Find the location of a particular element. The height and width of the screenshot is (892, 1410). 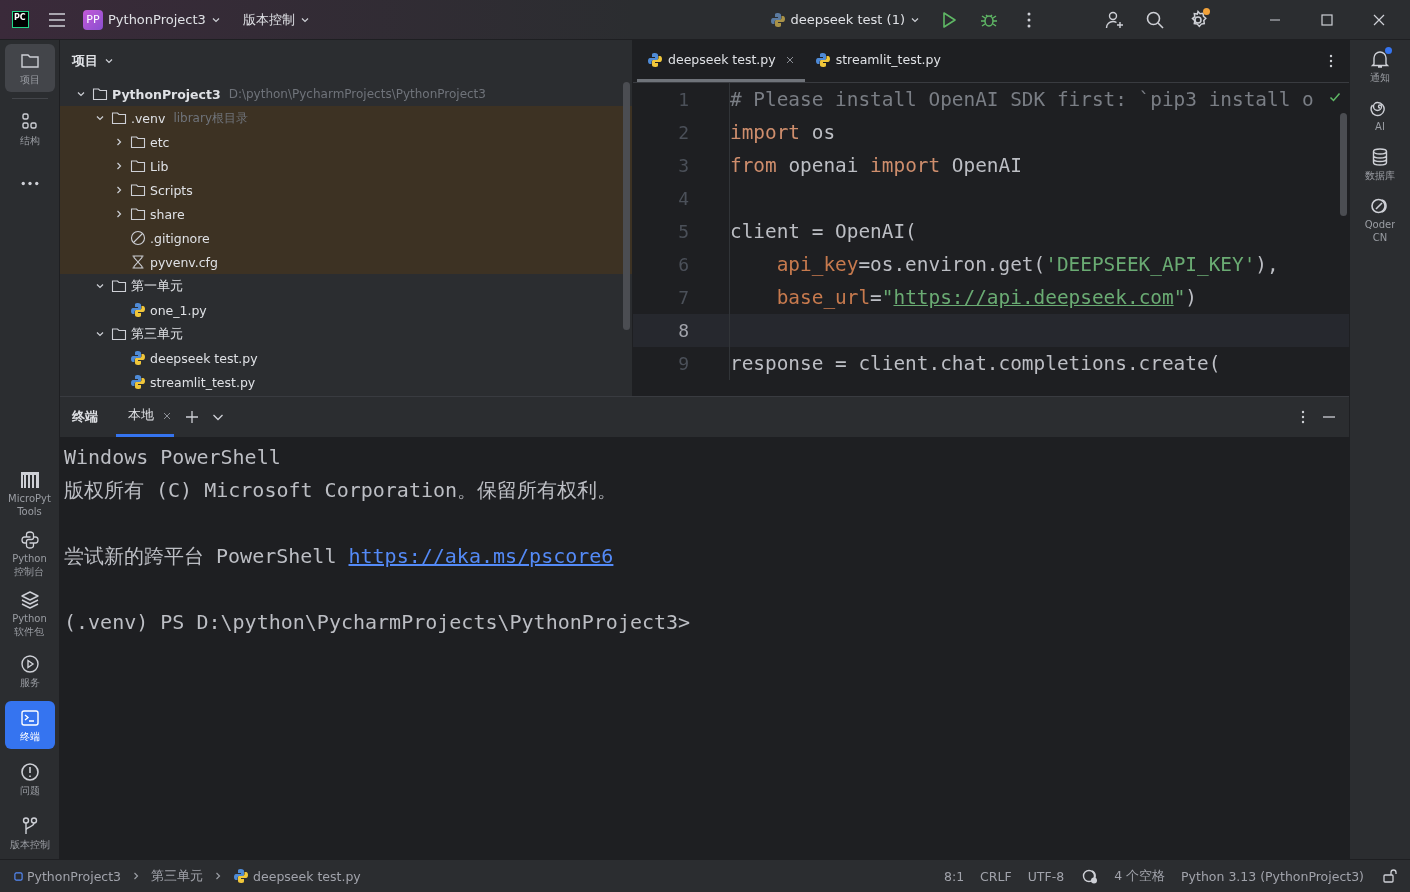

breadcrumb: PythonProject3 is located at coordinates (68, 876).